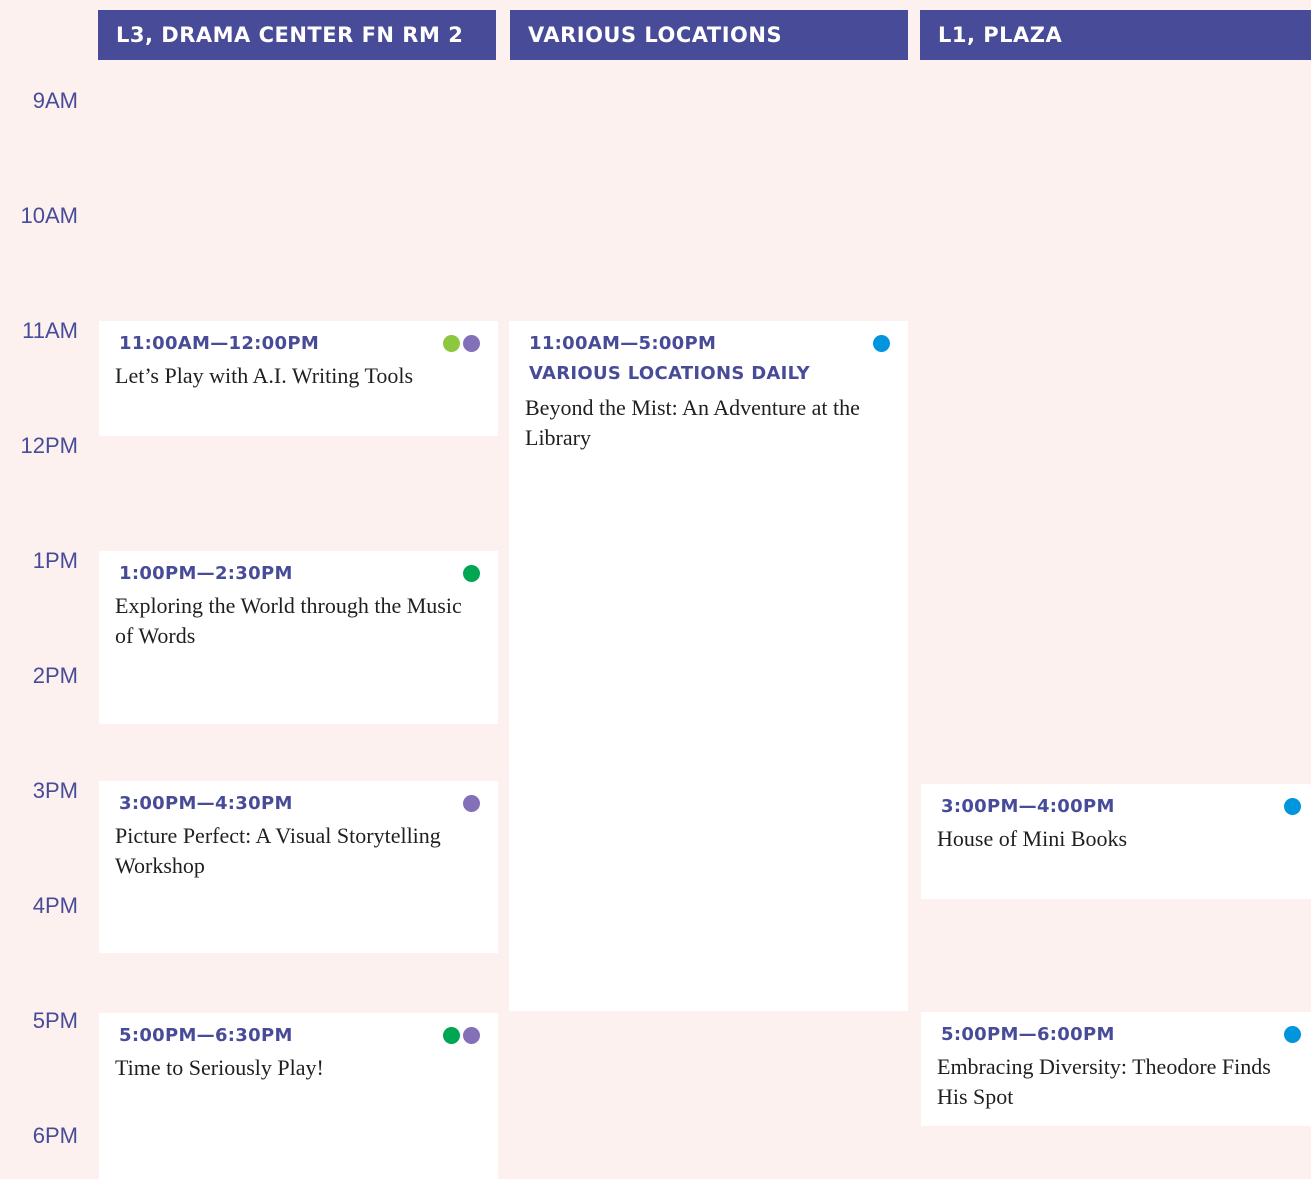  What do you see at coordinates (297, 35) in the screenshot?
I see `column-header-drama-center: L3, DRAMA CENTER FN RM 2` at bounding box center [297, 35].